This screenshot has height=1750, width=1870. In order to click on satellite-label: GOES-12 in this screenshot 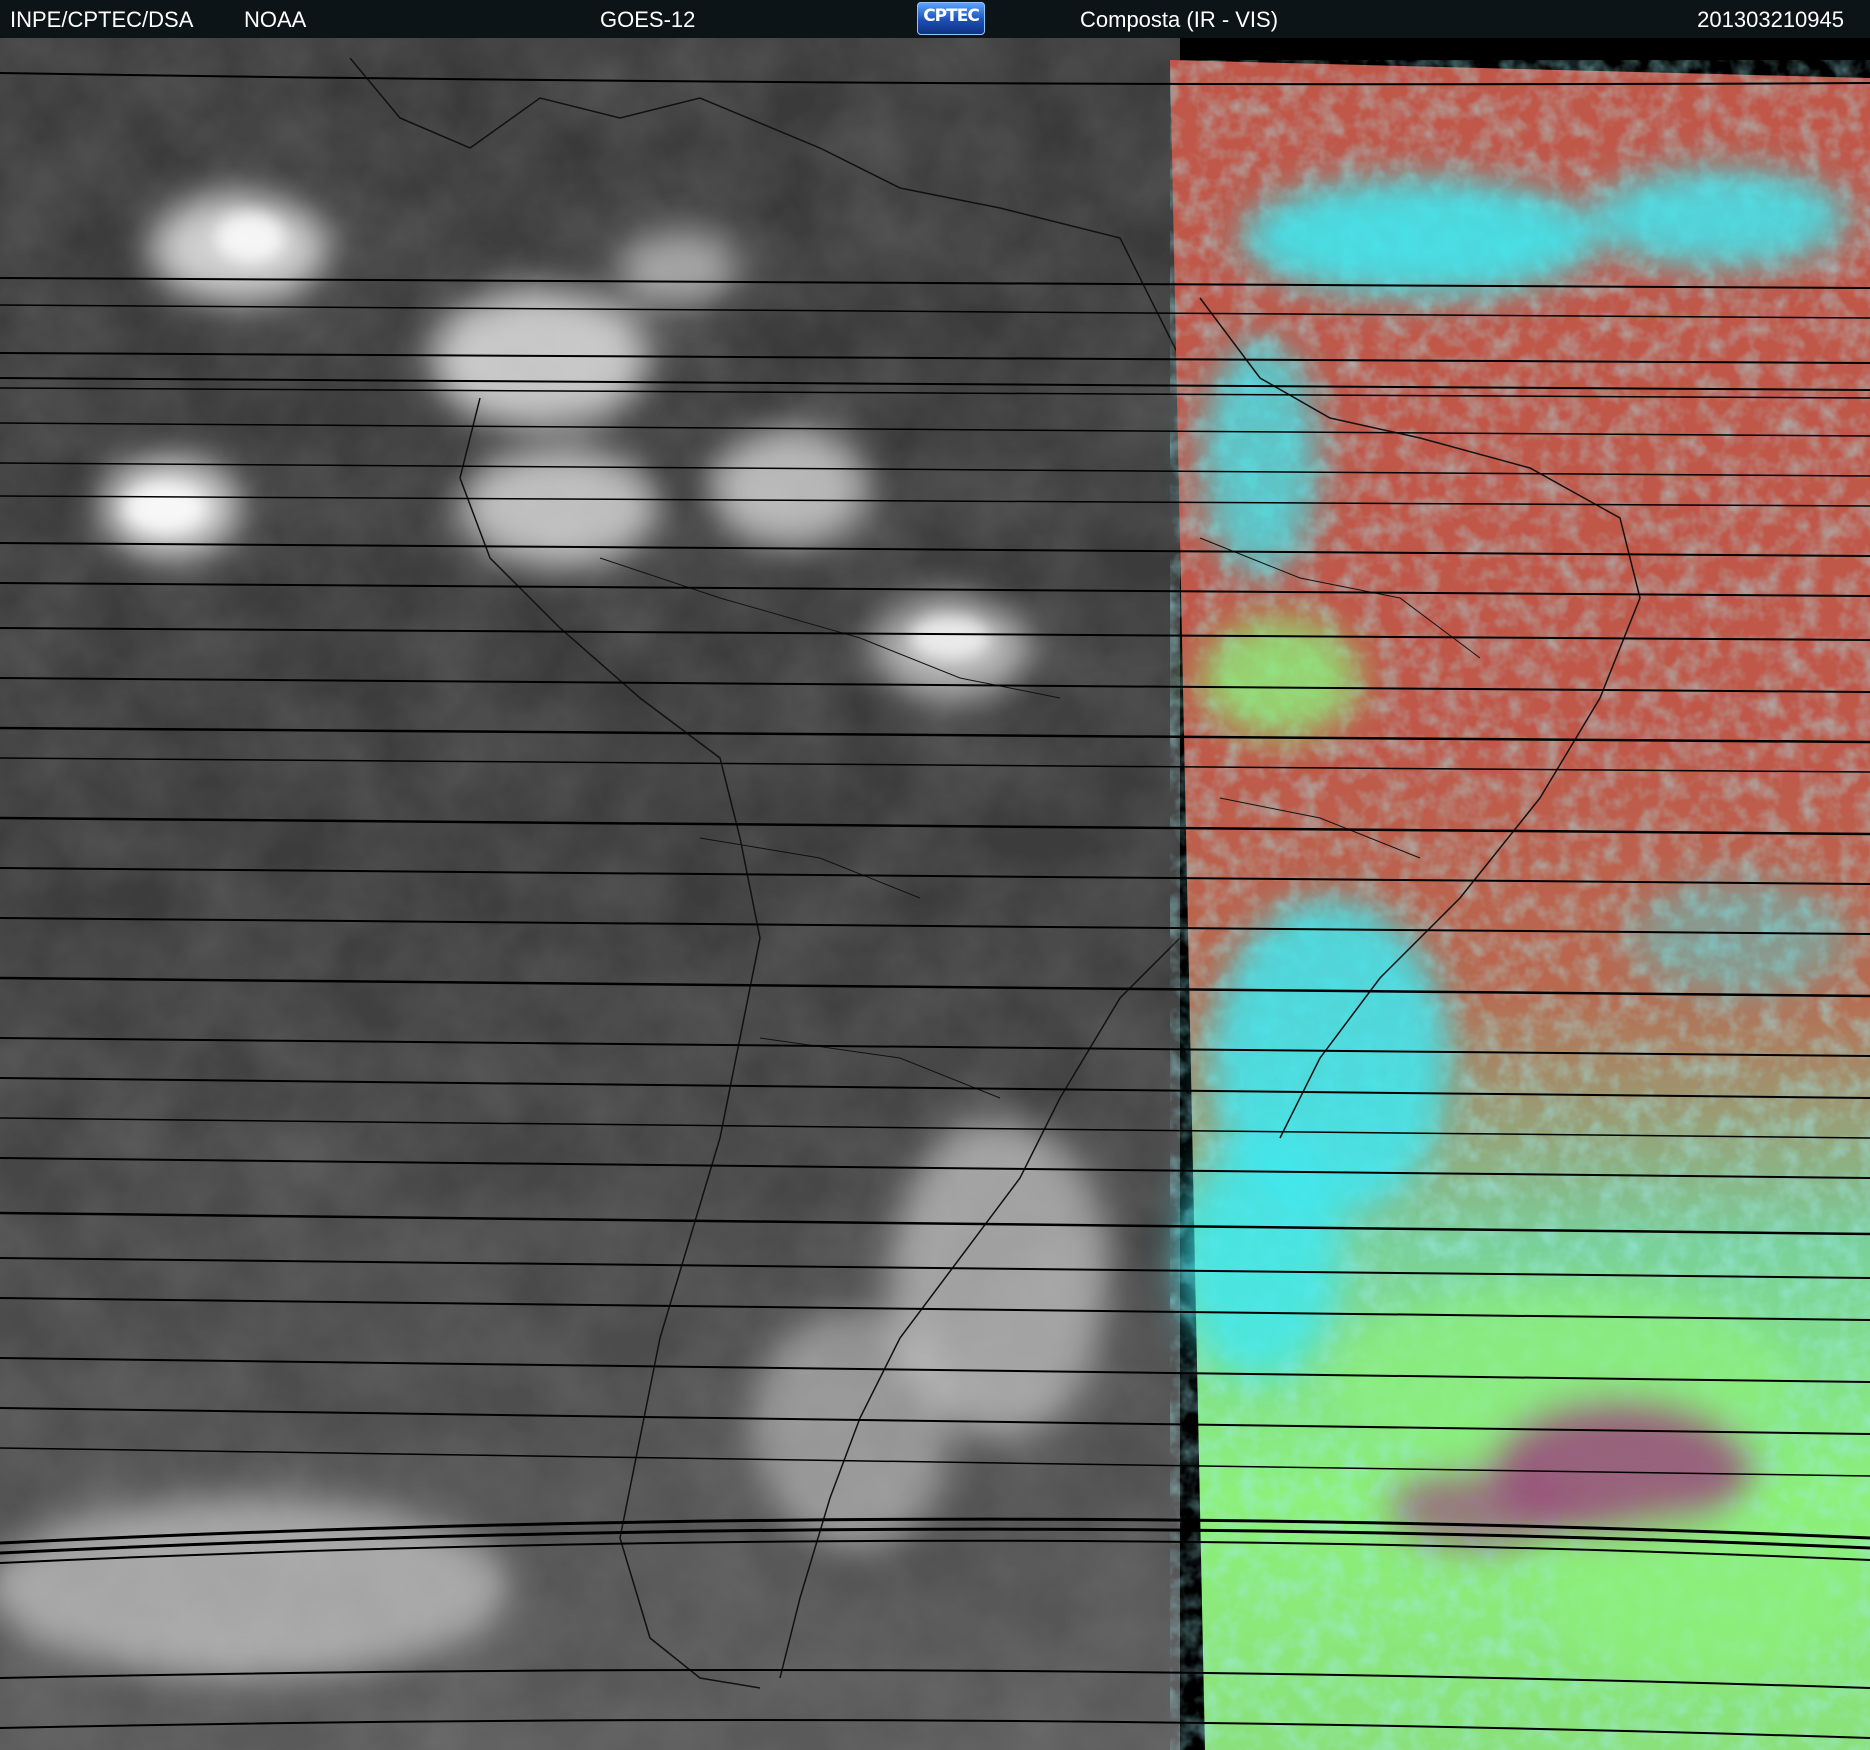, I will do `click(648, 19)`.